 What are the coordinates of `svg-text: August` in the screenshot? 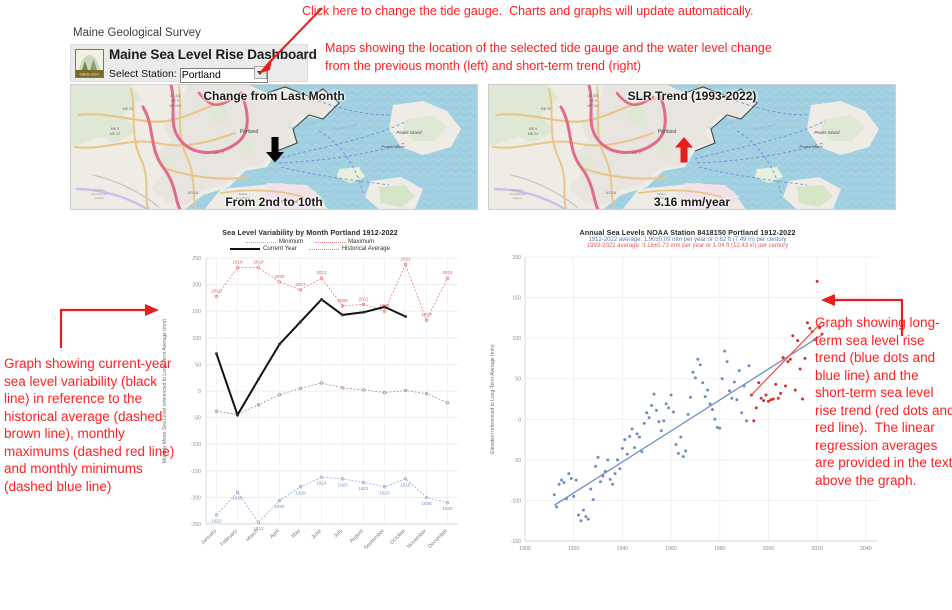 It's located at (357, 536).